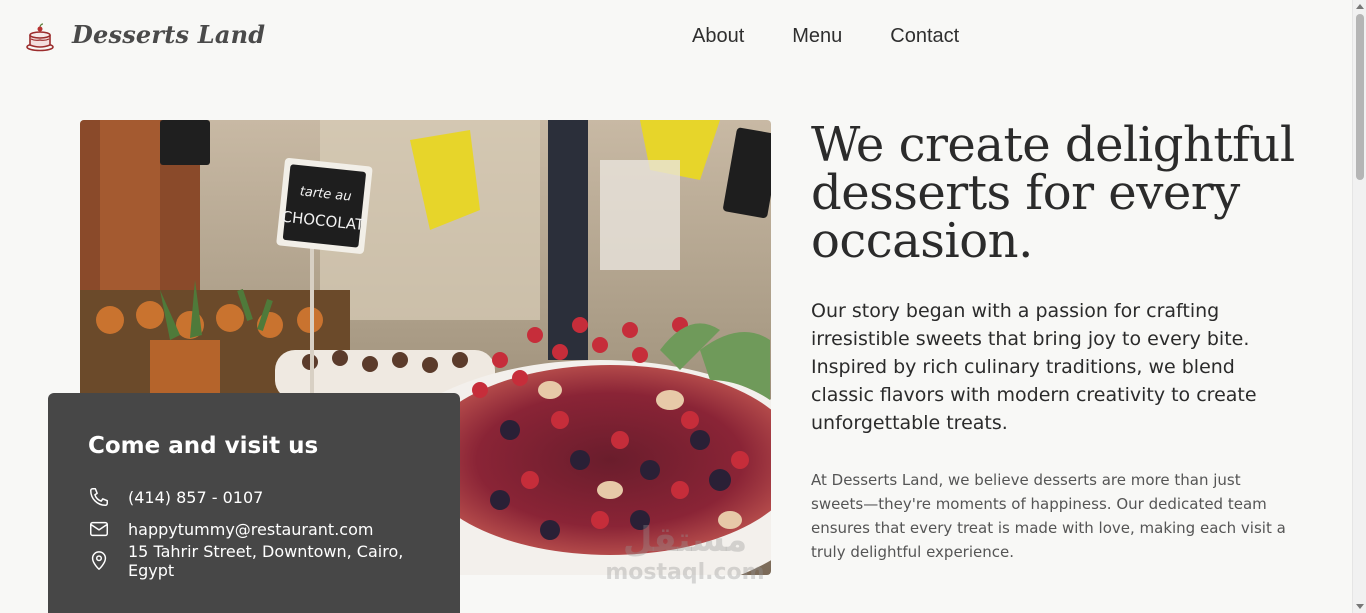  Describe the element at coordinates (718, 36) in the screenshot. I see `nav-about: About` at that location.